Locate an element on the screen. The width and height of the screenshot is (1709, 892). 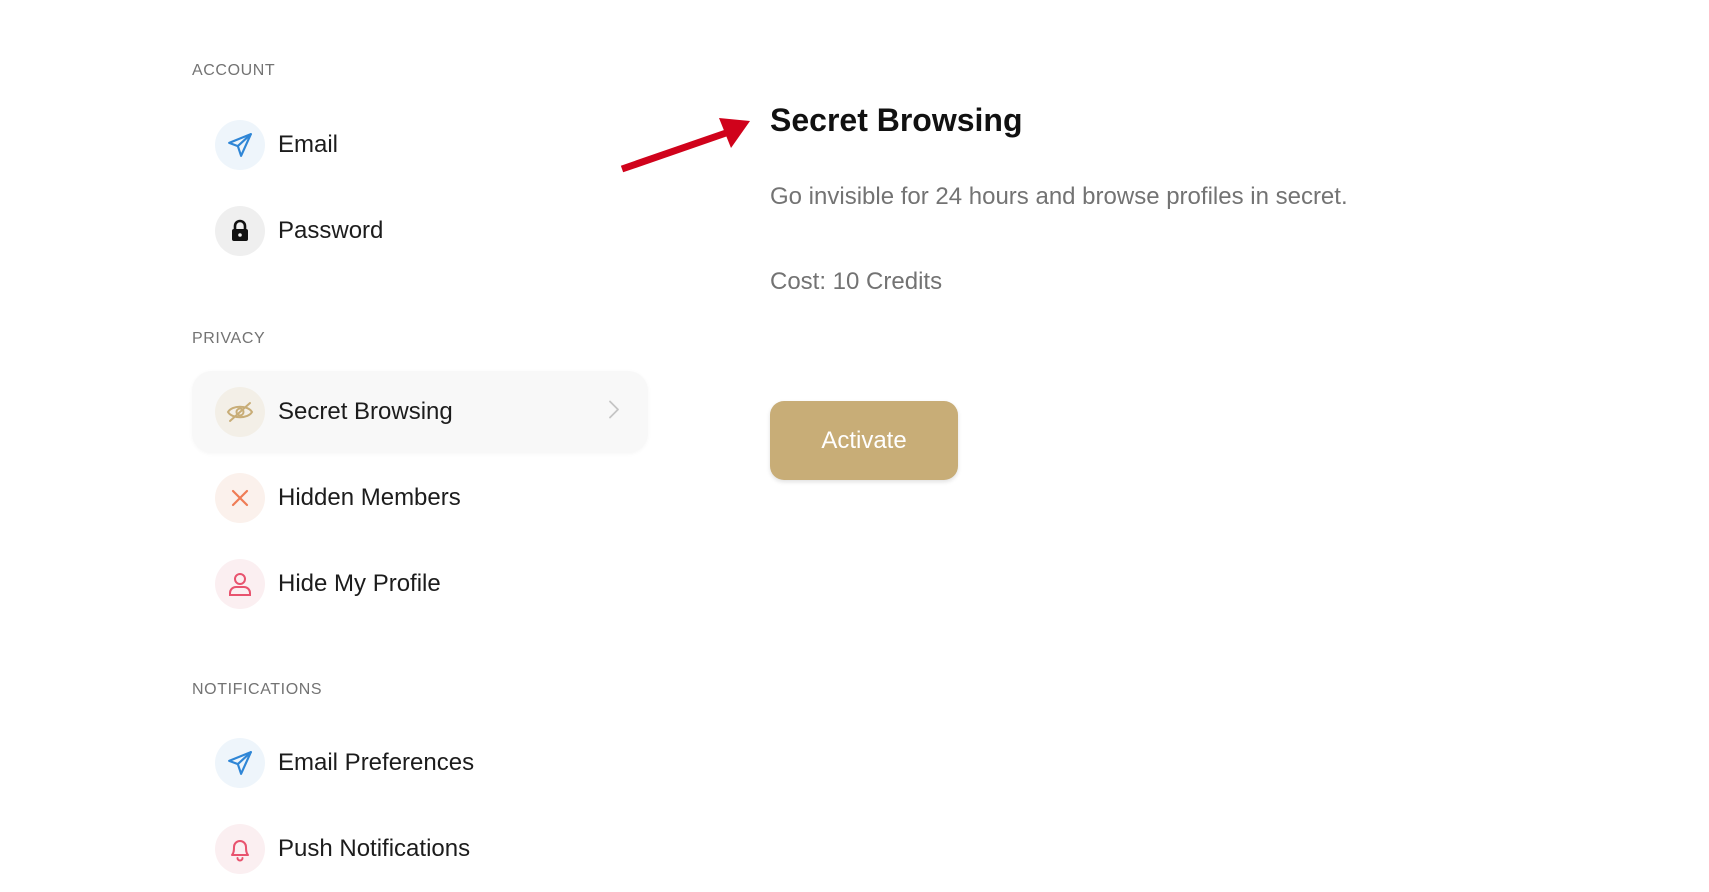
sidebar-item-secret-browsing: Secret Browsing is located at coordinates (420, 412).